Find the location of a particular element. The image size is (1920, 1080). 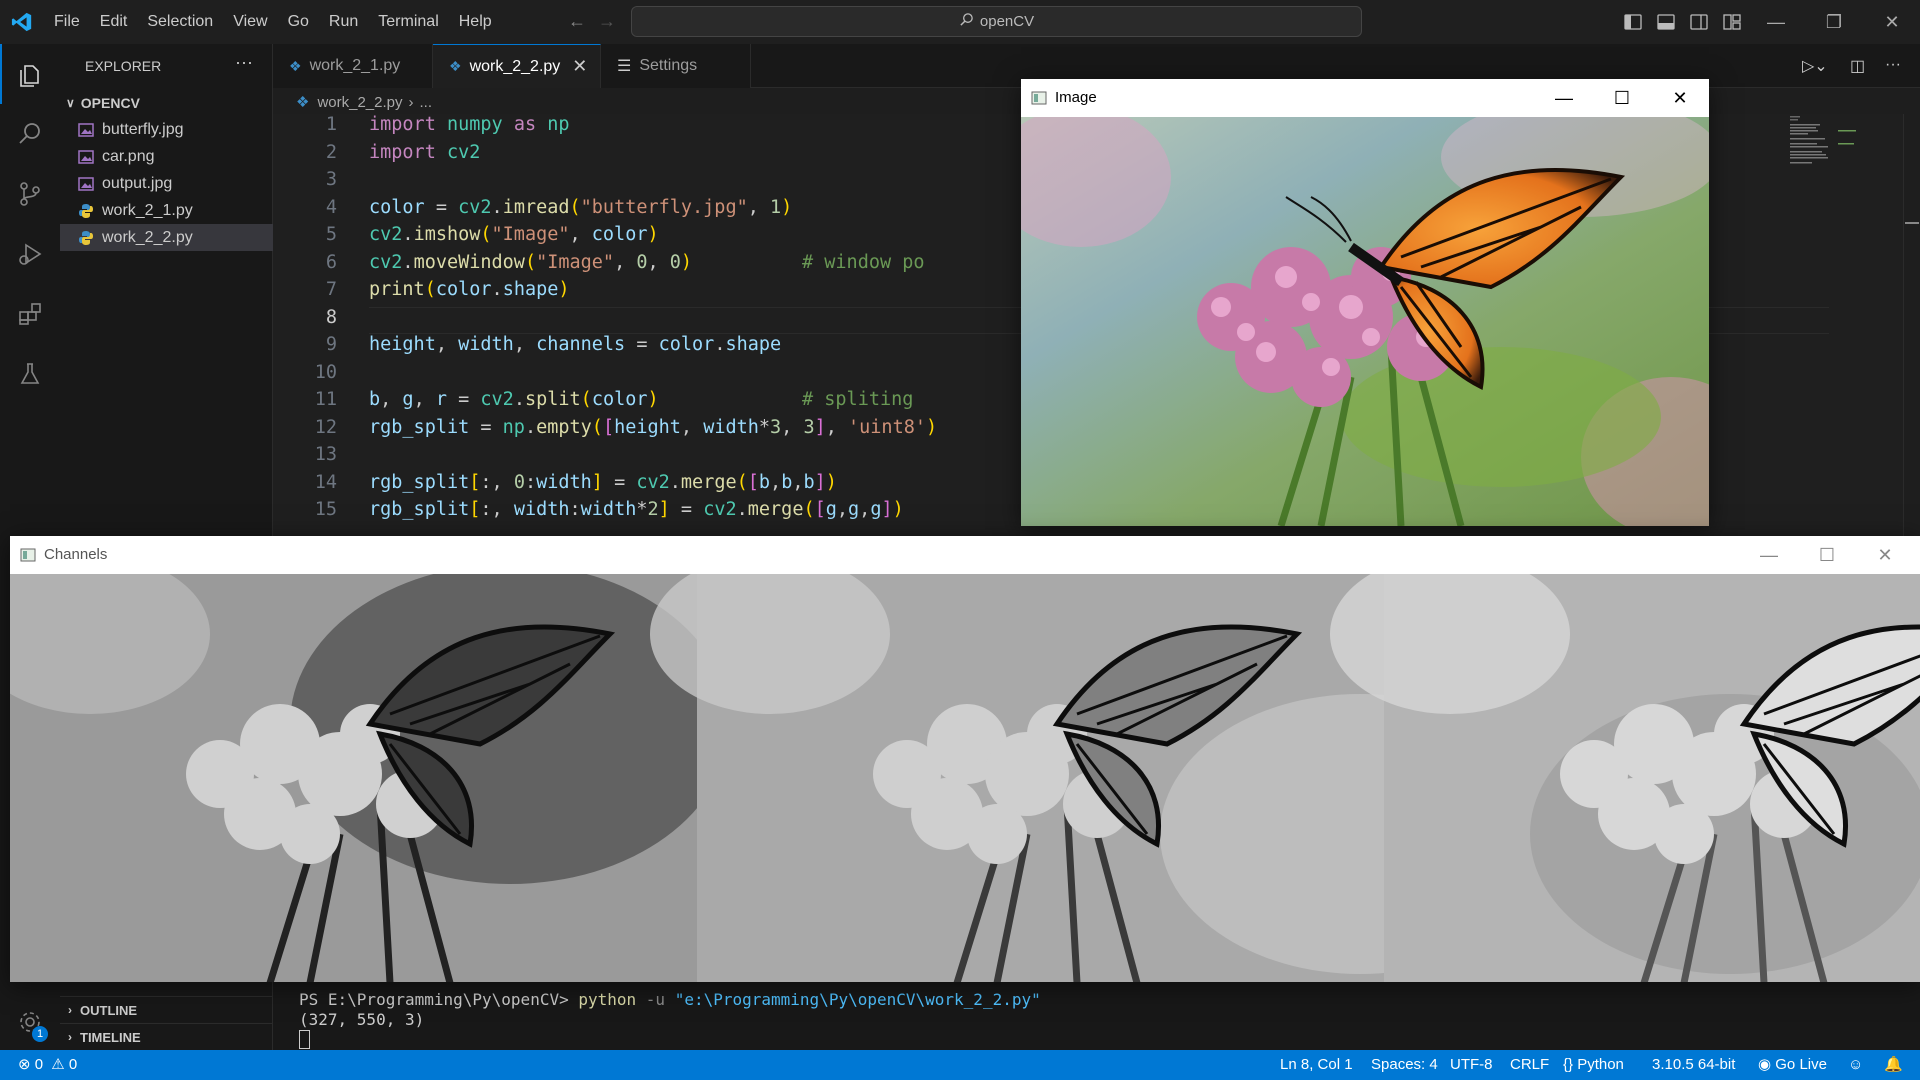

python-file-icon is located at coordinates (86, 211).